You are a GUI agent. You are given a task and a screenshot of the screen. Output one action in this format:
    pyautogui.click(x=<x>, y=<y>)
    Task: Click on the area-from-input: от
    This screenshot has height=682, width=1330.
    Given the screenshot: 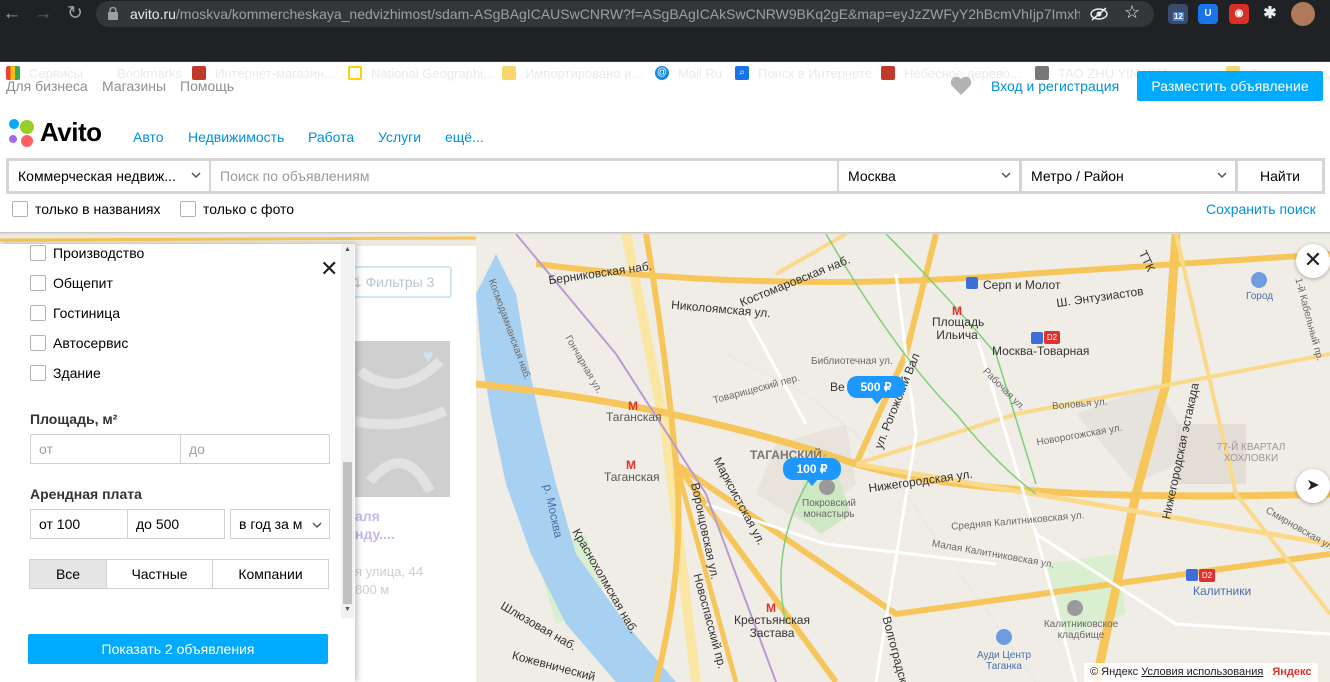 What is the action you would take?
    pyautogui.click(x=105, y=449)
    